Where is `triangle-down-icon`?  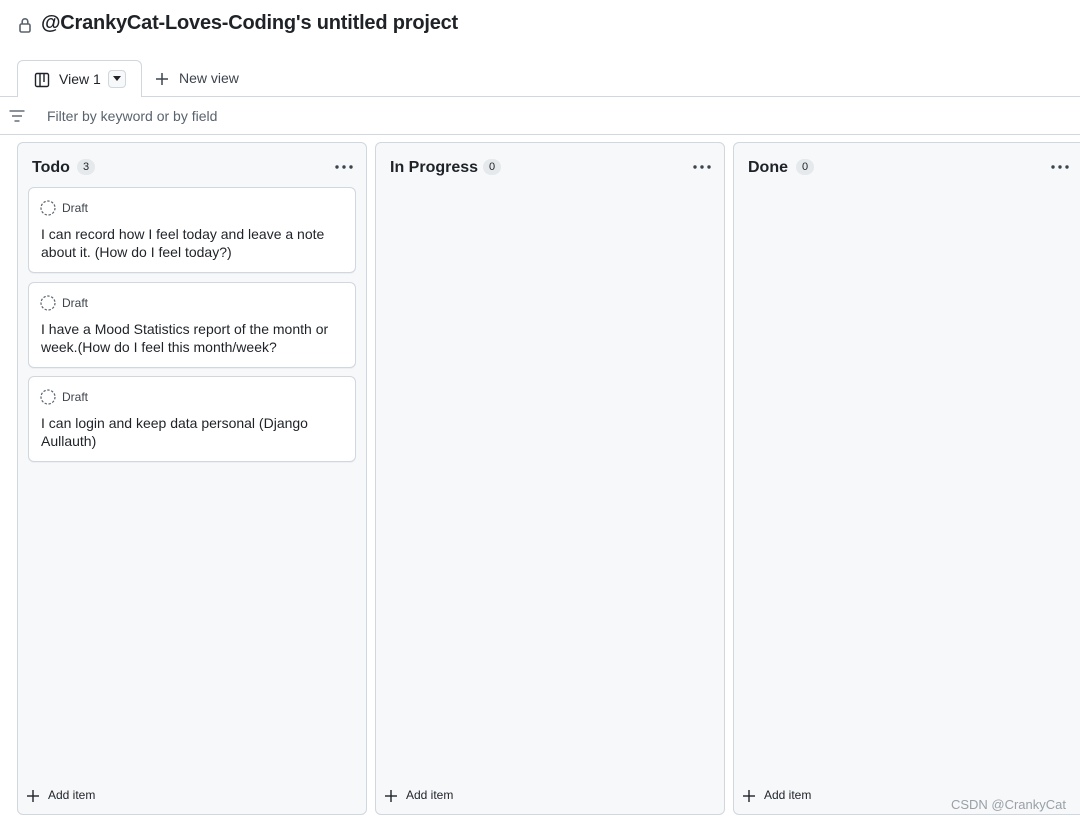
triangle-down-icon is located at coordinates (117, 78).